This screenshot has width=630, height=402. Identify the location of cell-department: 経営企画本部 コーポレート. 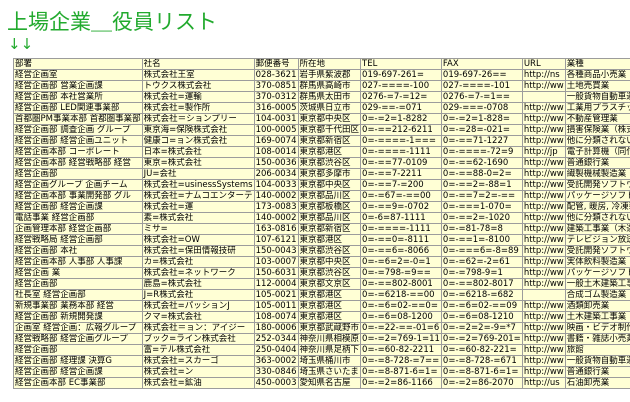
(78, 152).